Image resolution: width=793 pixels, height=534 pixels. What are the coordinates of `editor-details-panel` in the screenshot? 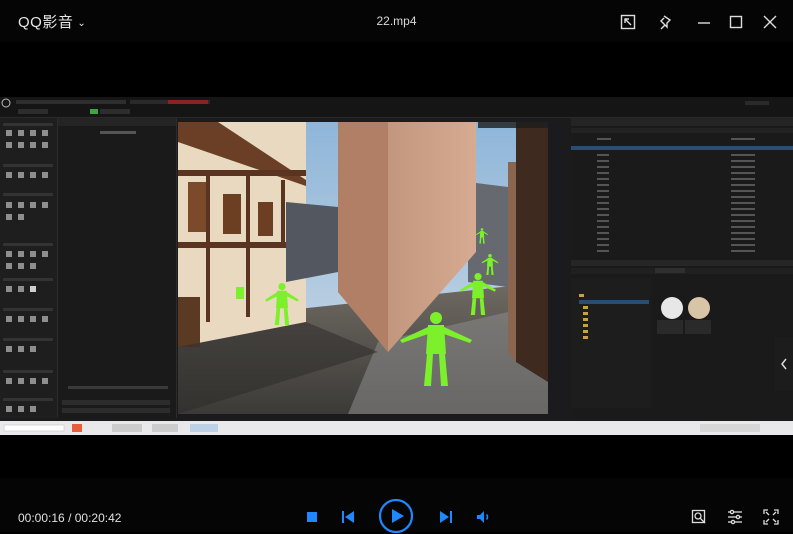 It's located at (117, 268).